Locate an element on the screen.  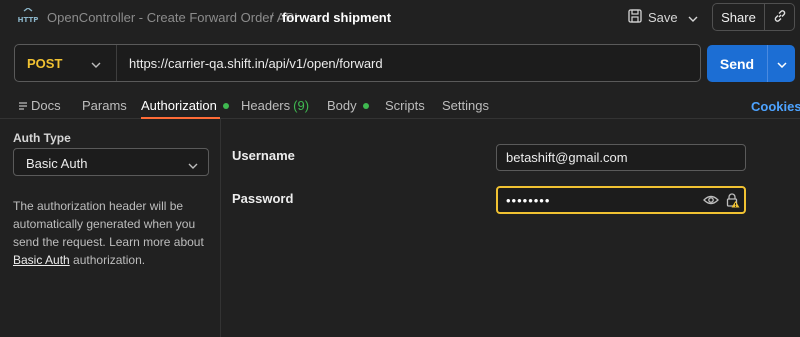
username-input is located at coordinates (621, 157).